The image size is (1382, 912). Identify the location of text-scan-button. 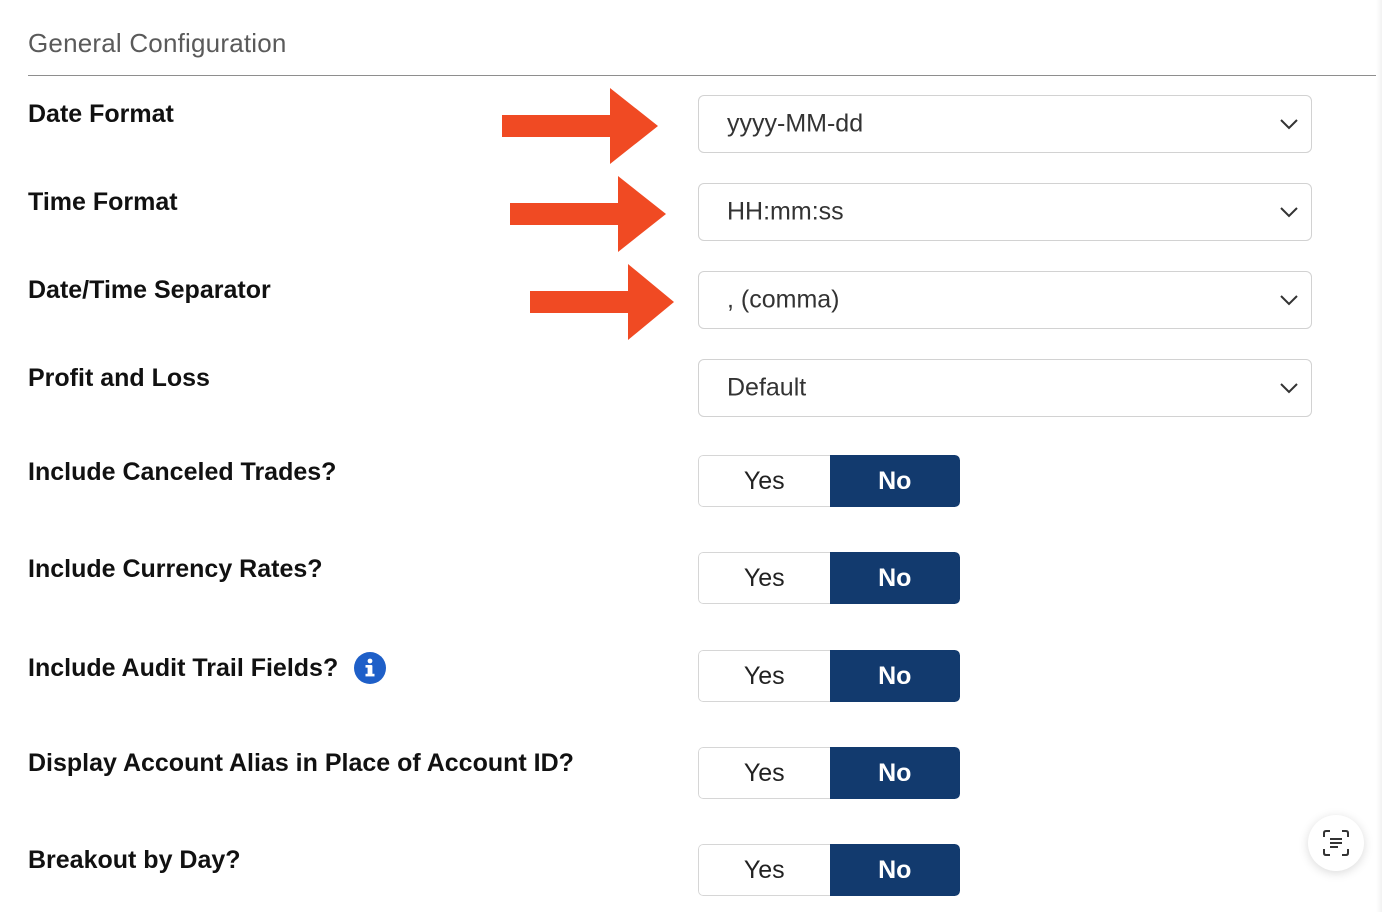
(1336, 843).